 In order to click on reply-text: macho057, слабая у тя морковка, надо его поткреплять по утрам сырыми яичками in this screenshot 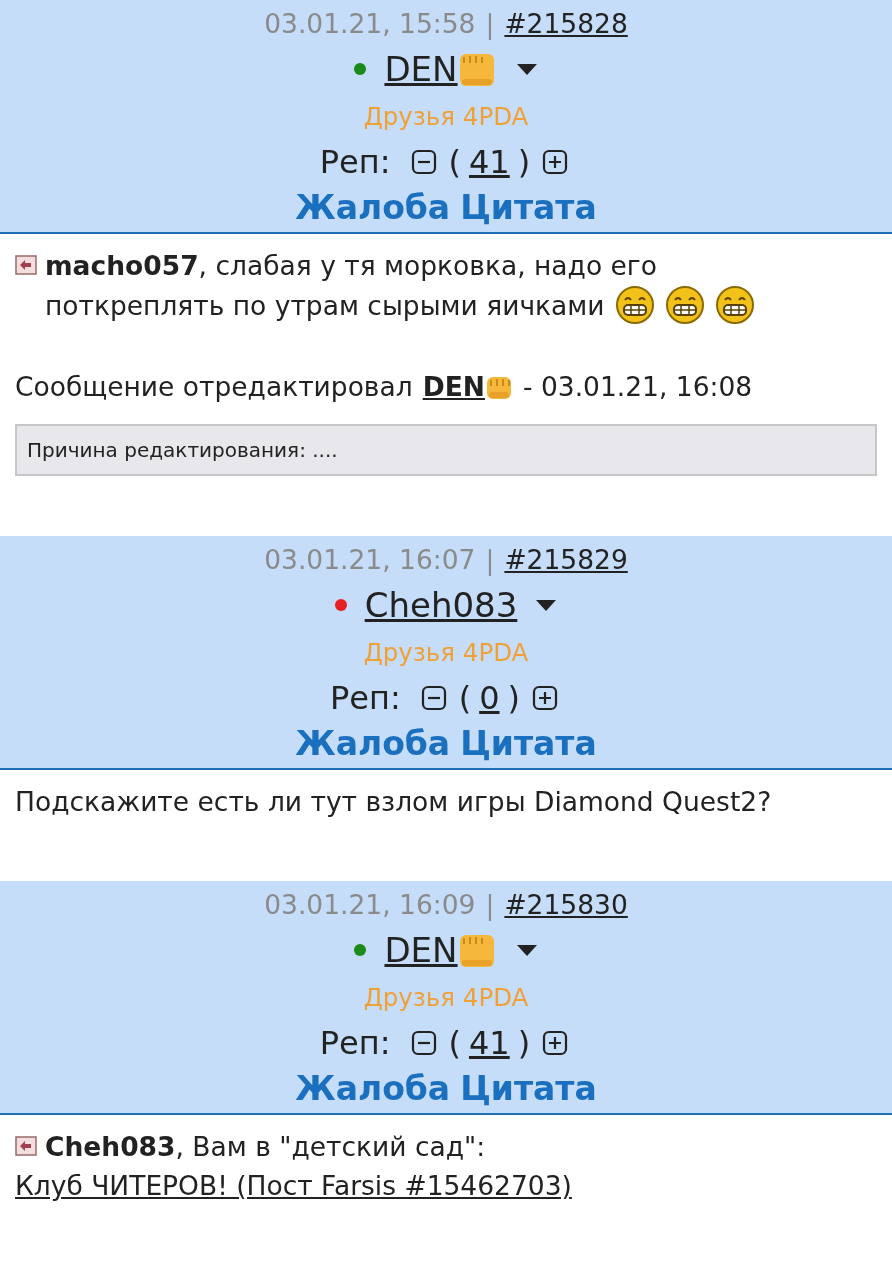, I will do `click(351, 285)`.